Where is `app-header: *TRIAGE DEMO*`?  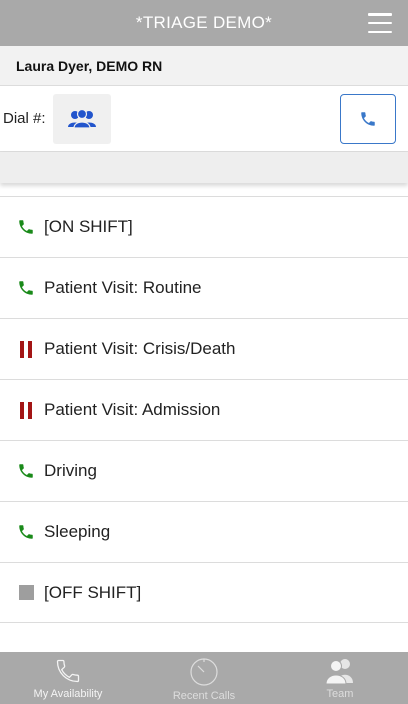 app-header: *TRIAGE DEMO* is located at coordinates (204, 23).